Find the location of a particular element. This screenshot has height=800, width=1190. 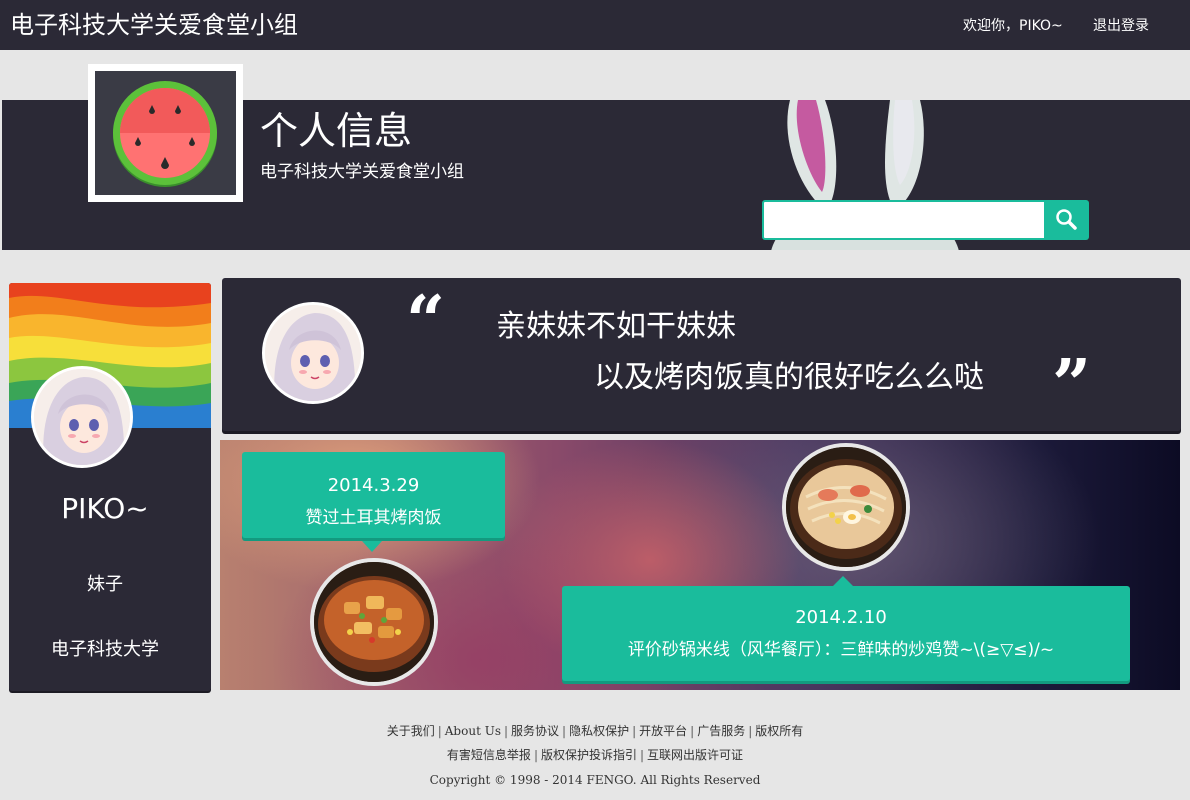

page-subtitle: 电子科技大学关爱食堂小组 is located at coordinates (362, 172).